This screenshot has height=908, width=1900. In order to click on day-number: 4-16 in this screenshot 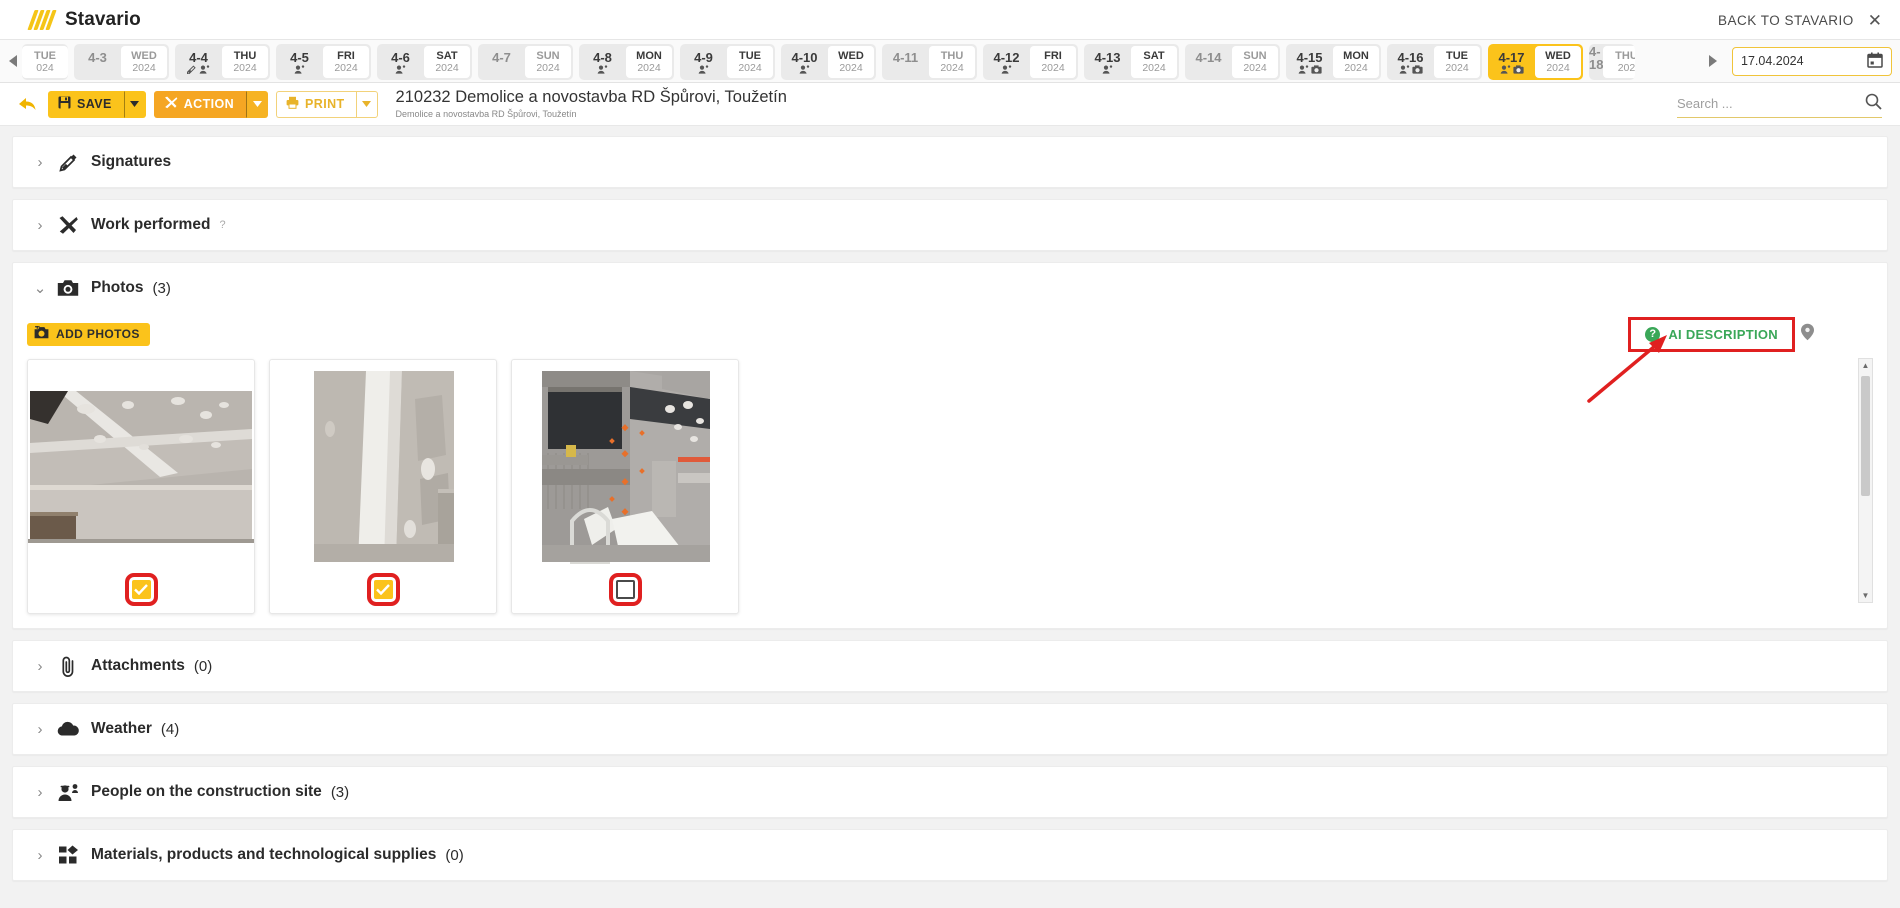, I will do `click(1410, 57)`.